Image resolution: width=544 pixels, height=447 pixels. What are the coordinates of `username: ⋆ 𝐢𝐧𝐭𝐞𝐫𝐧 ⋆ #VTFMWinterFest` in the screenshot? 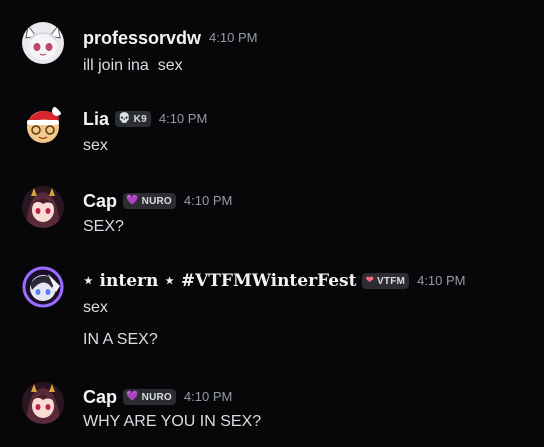 It's located at (219, 281).